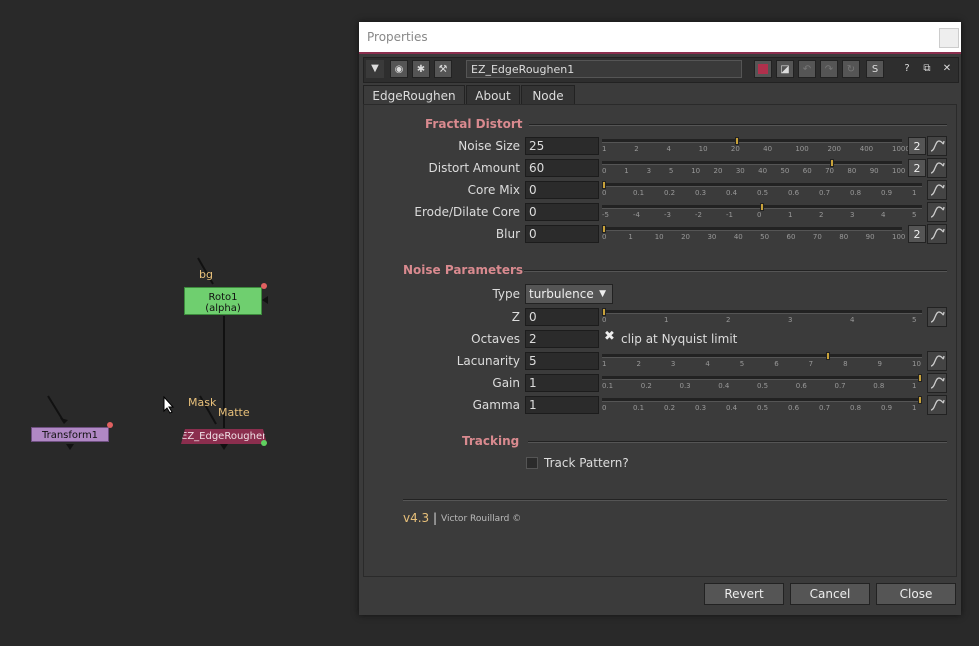 The width and height of the screenshot is (979, 646). Describe the element at coordinates (785, 171) in the screenshot. I see `slider-tick-label: 50` at that location.